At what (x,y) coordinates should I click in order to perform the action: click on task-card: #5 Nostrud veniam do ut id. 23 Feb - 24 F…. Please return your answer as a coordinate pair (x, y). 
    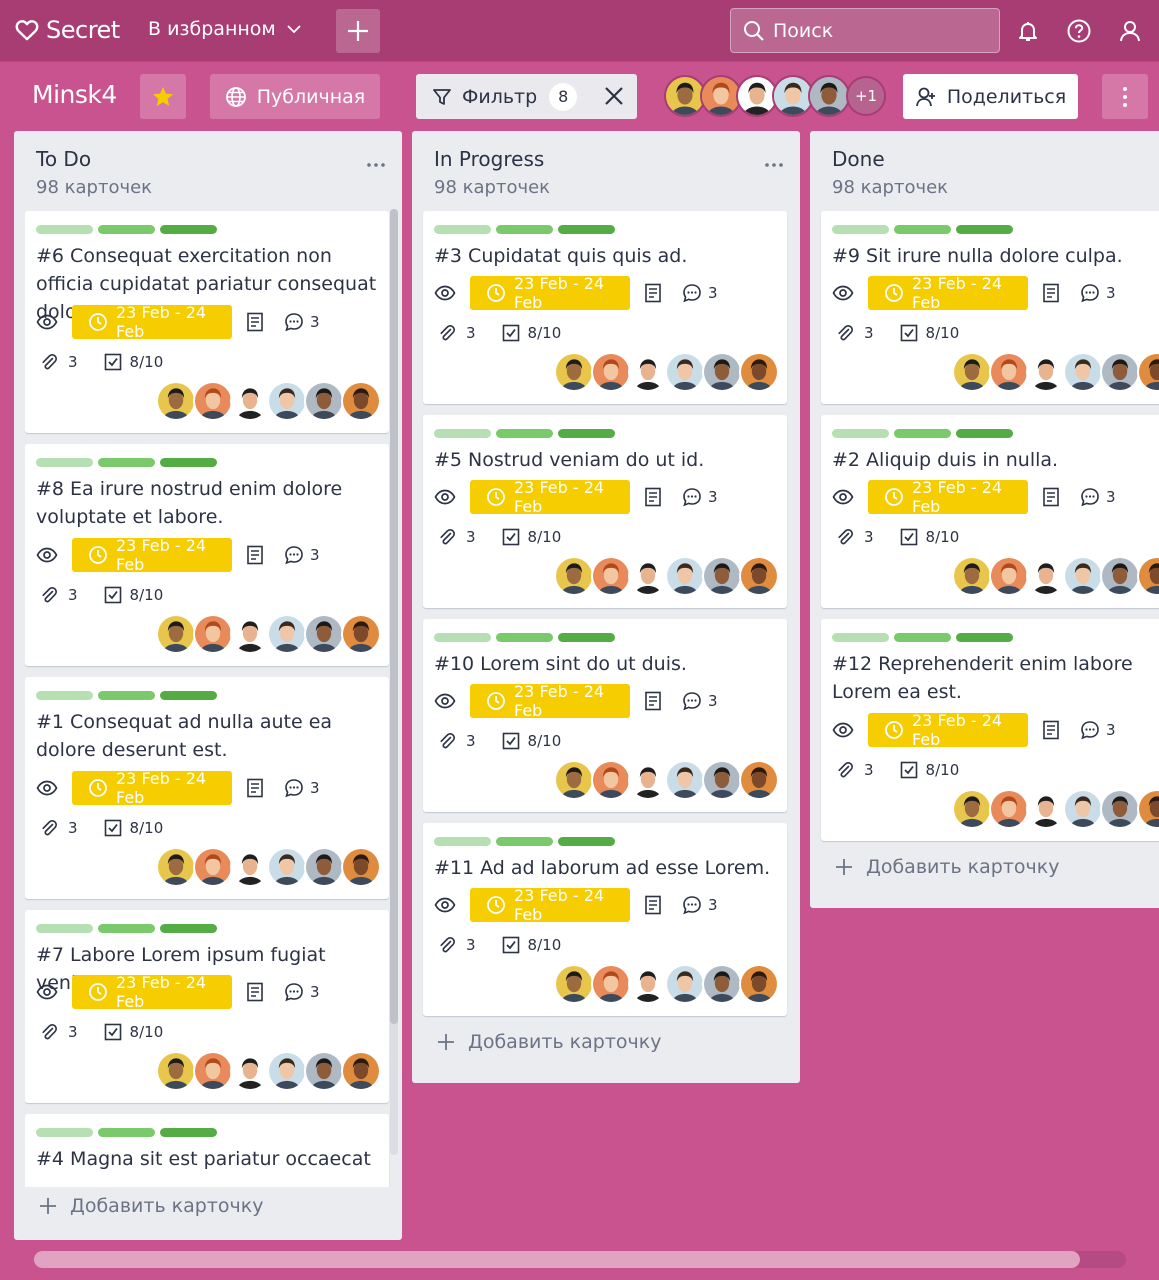
    Looking at the image, I should click on (605, 511).